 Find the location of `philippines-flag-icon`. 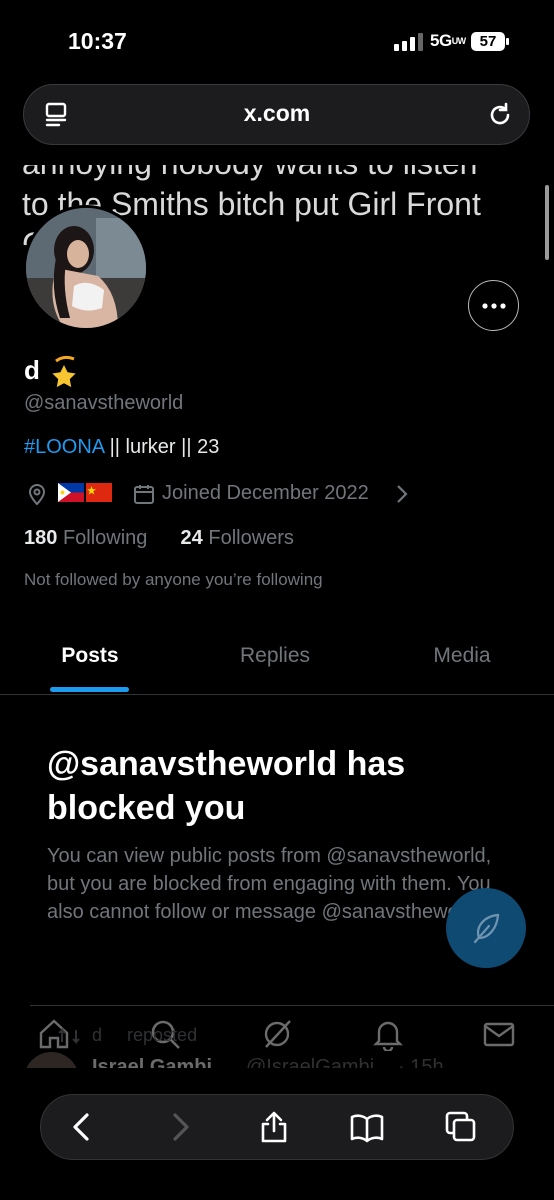

philippines-flag-icon is located at coordinates (71, 492).